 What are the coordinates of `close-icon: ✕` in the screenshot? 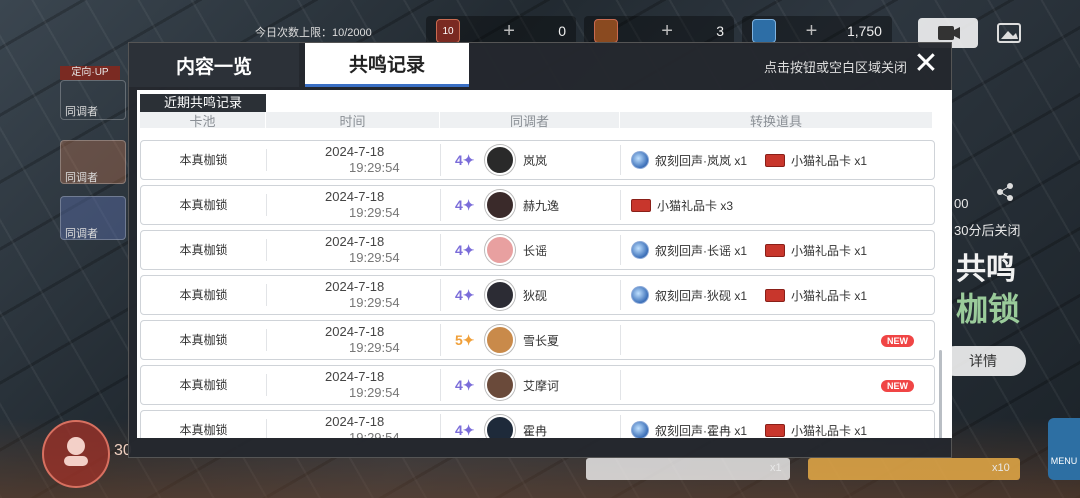 It's located at (926, 64).